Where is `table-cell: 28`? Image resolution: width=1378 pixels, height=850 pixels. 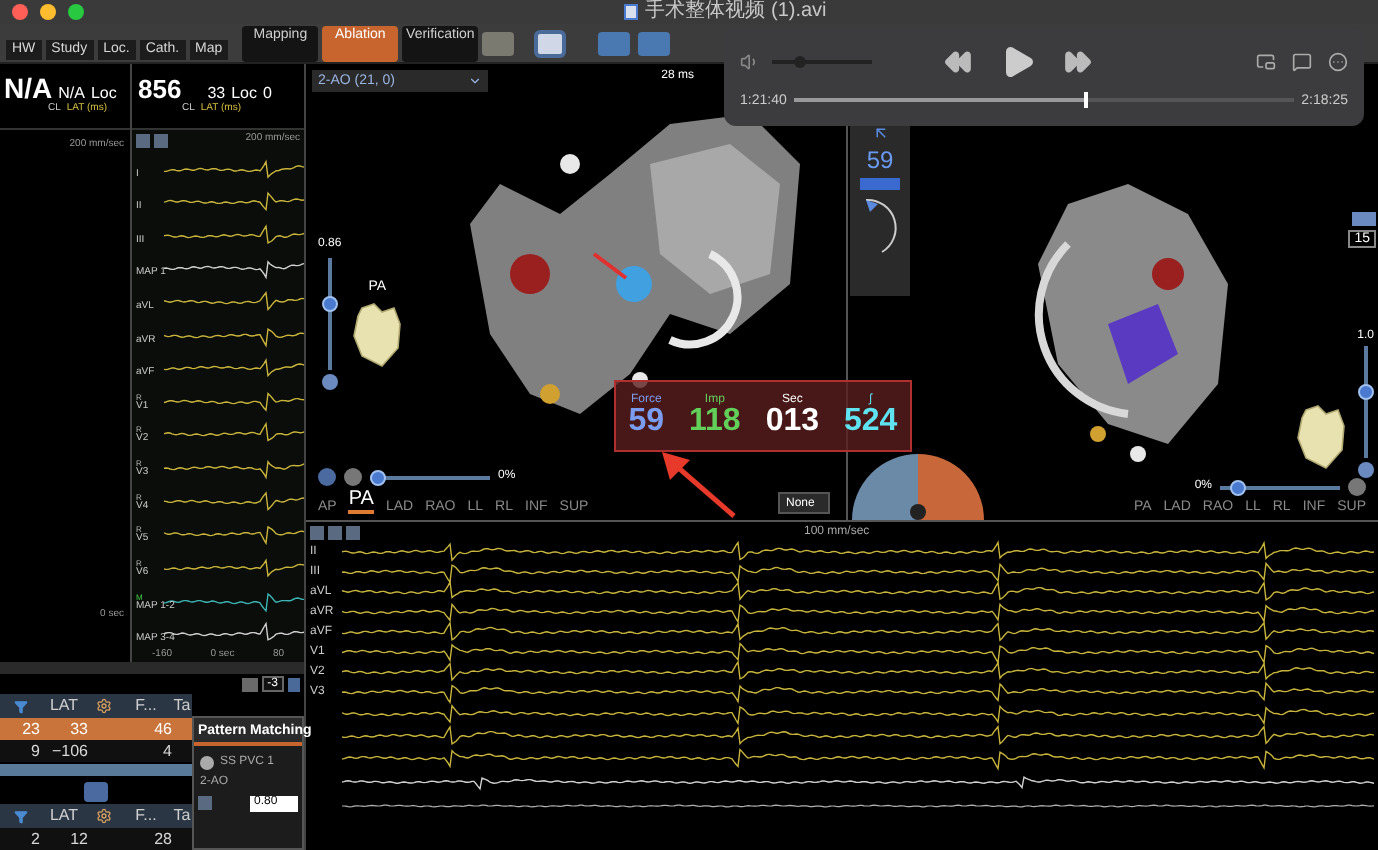
table-cell: 28 is located at coordinates (163, 839).